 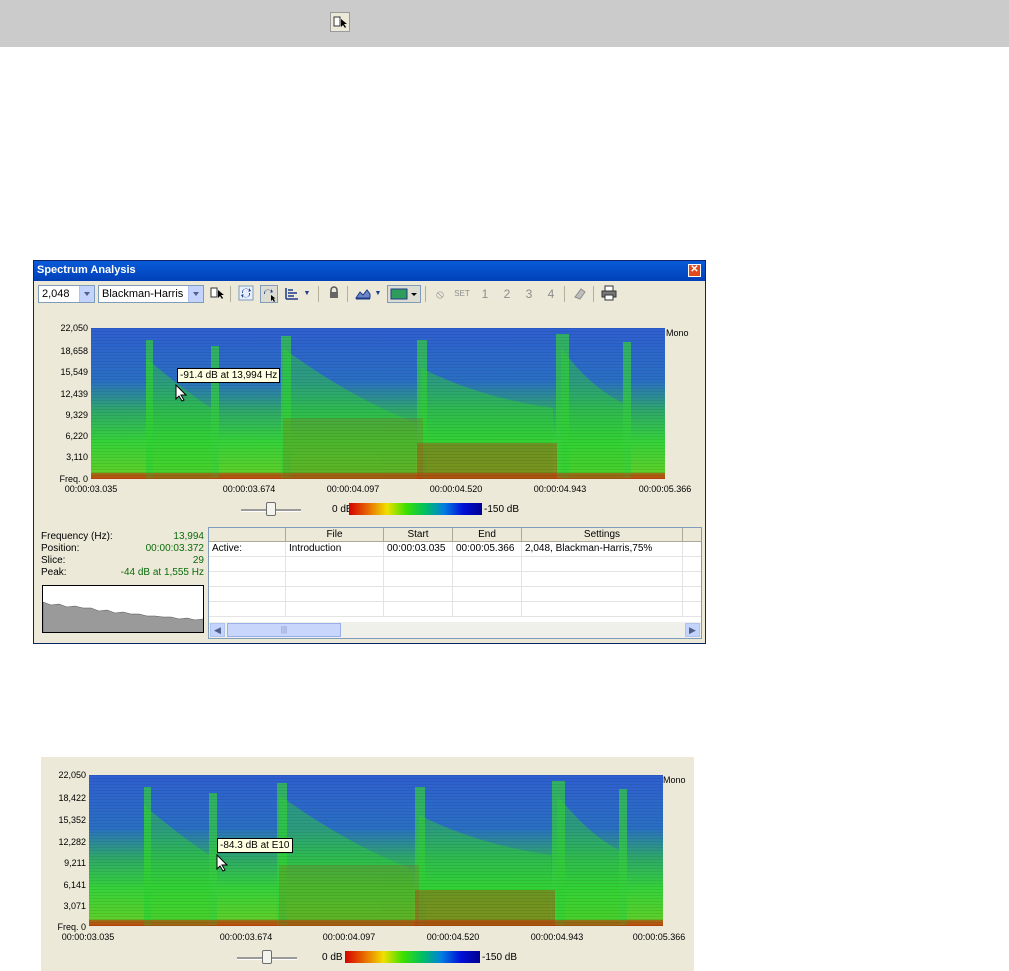 What do you see at coordinates (602, 535) in the screenshot?
I see `table-header: Settings` at bounding box center [602, 535].